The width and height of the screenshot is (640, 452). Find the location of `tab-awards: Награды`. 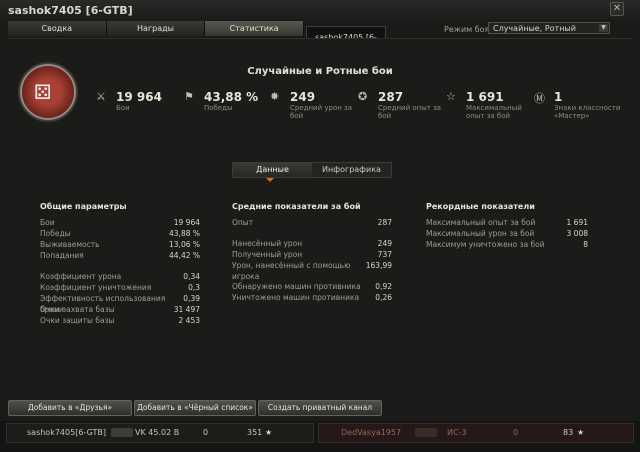

tab-awards: Награды is located at coordinates (156, 28).